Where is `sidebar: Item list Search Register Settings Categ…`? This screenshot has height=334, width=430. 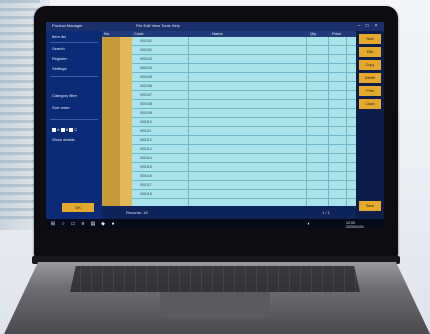
sidebar: Item list Search Register Settings Categ… is located at coordinates (74, 125).